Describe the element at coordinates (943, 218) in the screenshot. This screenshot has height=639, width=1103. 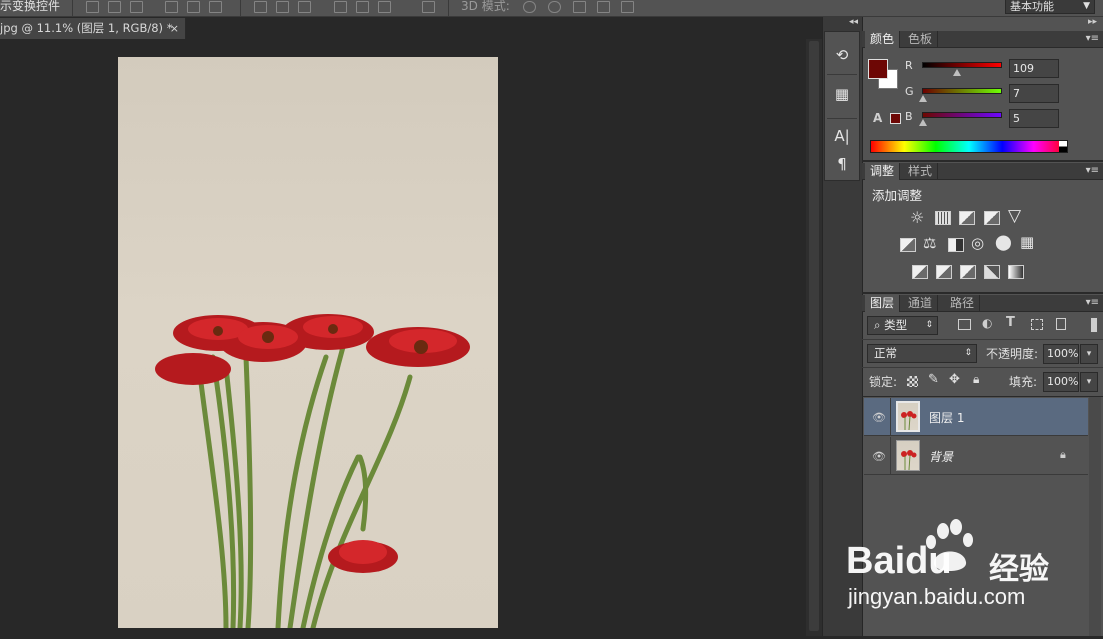
I see `levels-icon` at that location.